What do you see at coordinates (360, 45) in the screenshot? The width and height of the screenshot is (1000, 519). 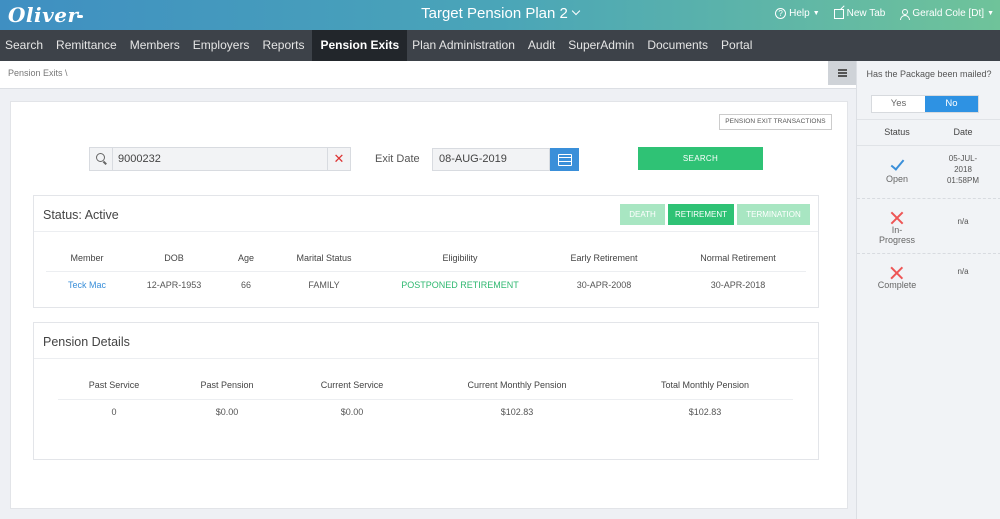 I see `nav-pension-exits: Pension Exits` at bounding box center [360, 45].